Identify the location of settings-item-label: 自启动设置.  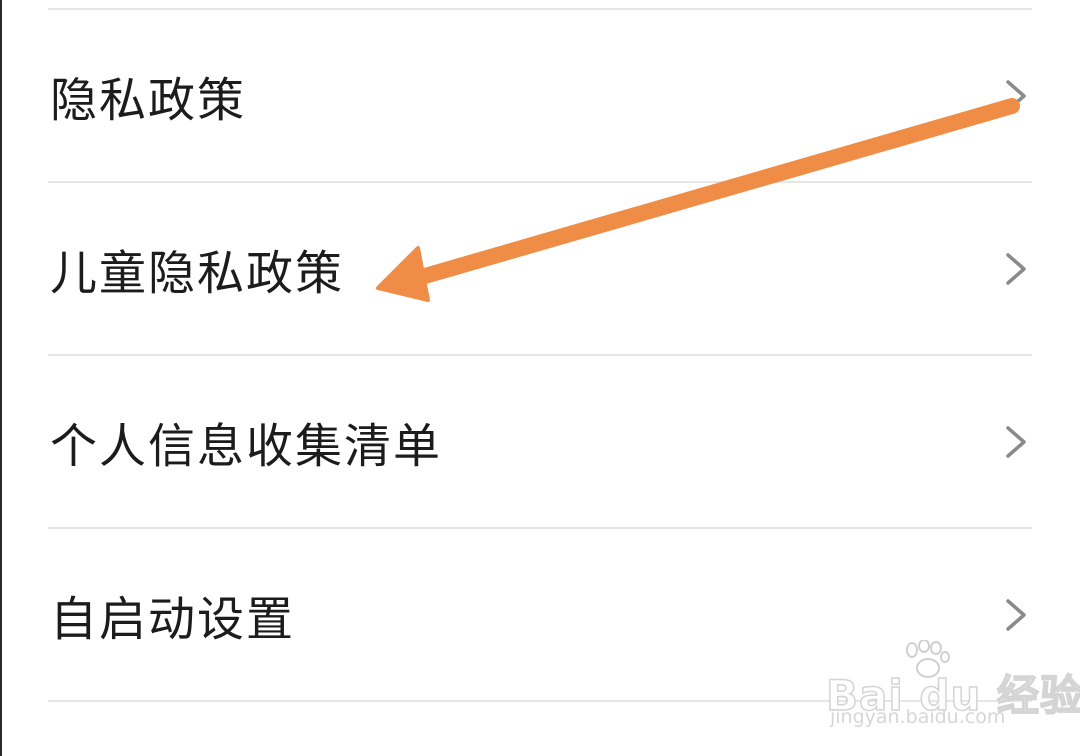
(172, 620).